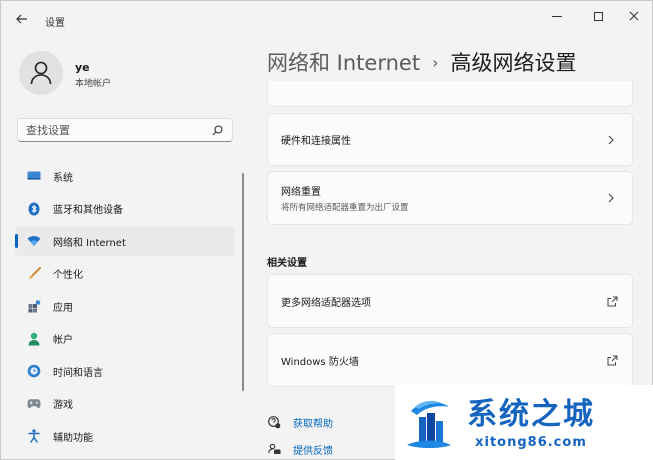 Image resolution: width=653 pixels, height=460 pixels. I want to click on sidebar-item-label: 个性化, so click(68, 275).